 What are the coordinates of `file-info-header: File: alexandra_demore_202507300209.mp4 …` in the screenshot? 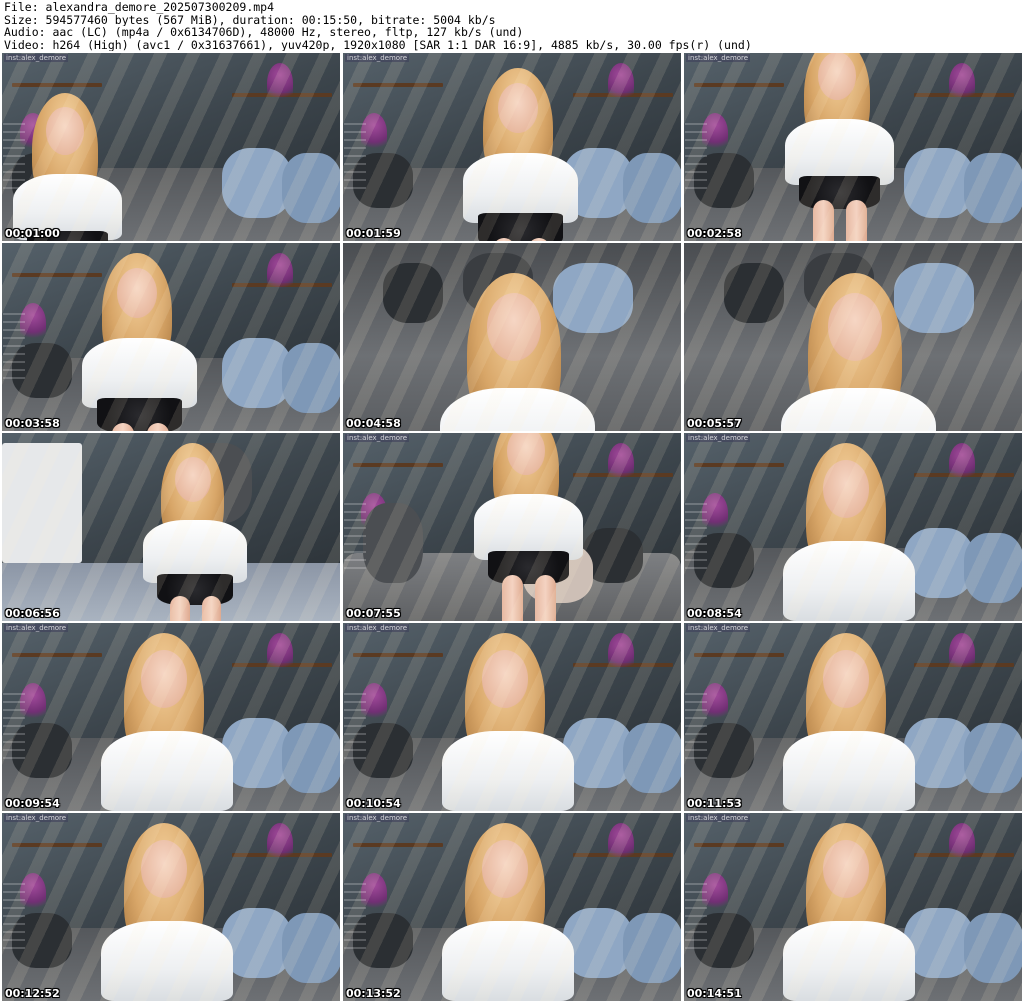 It's located at (512, 26).